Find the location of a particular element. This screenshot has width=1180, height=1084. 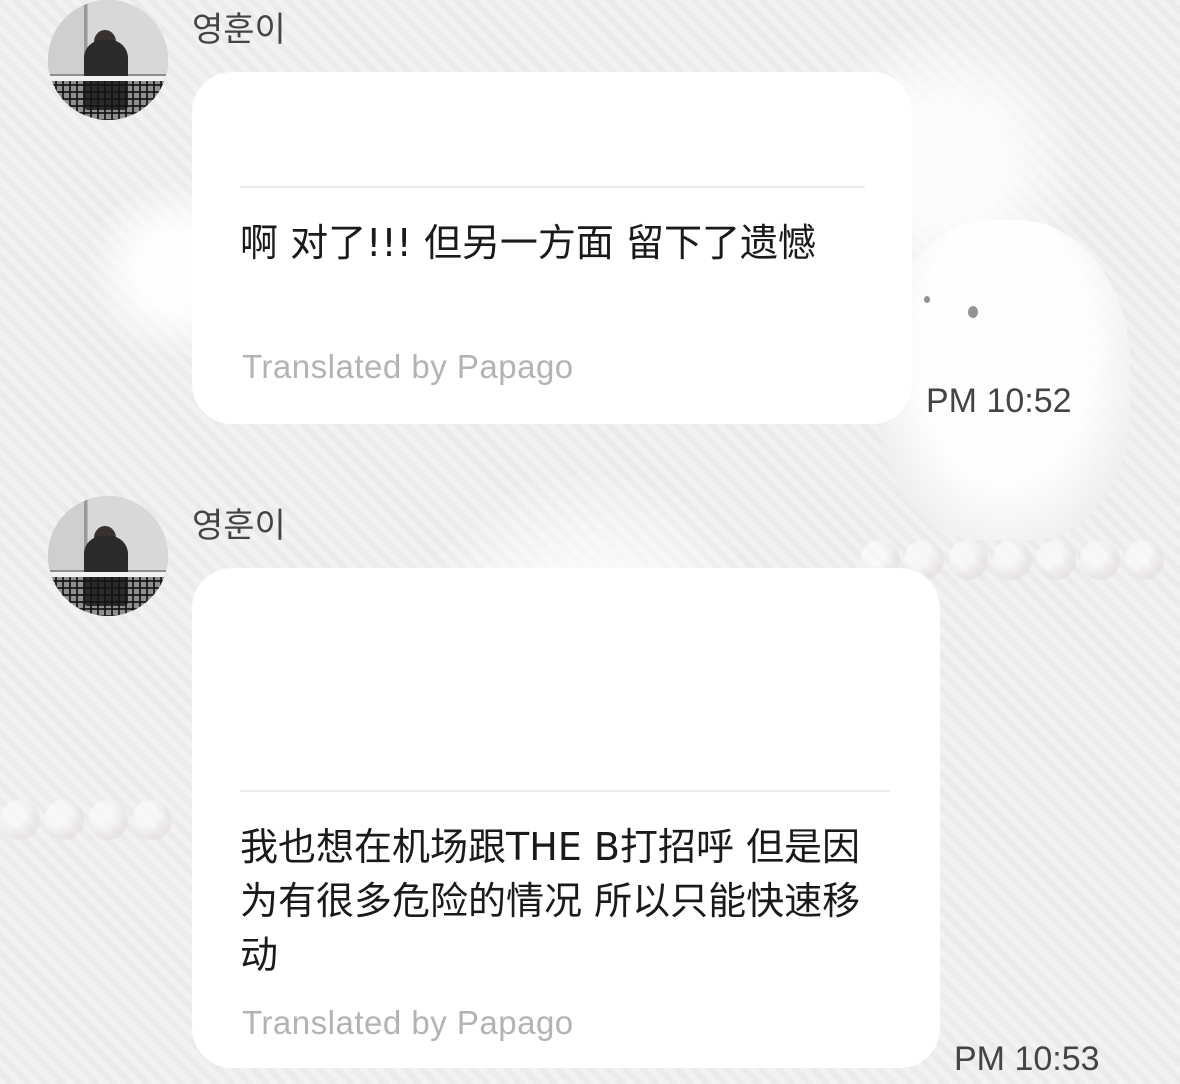

message-timestamp: PM 10:52 is located at coordinates (999, 401).